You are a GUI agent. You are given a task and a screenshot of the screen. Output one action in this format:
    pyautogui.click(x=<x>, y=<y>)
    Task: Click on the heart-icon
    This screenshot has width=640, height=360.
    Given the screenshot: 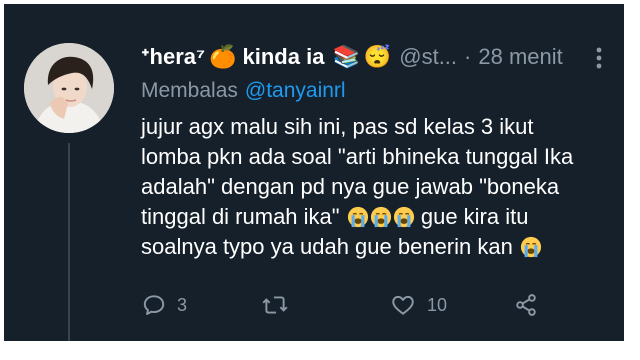 What is the action you would take?
    pyautogui.click(x=403, y=305)
    